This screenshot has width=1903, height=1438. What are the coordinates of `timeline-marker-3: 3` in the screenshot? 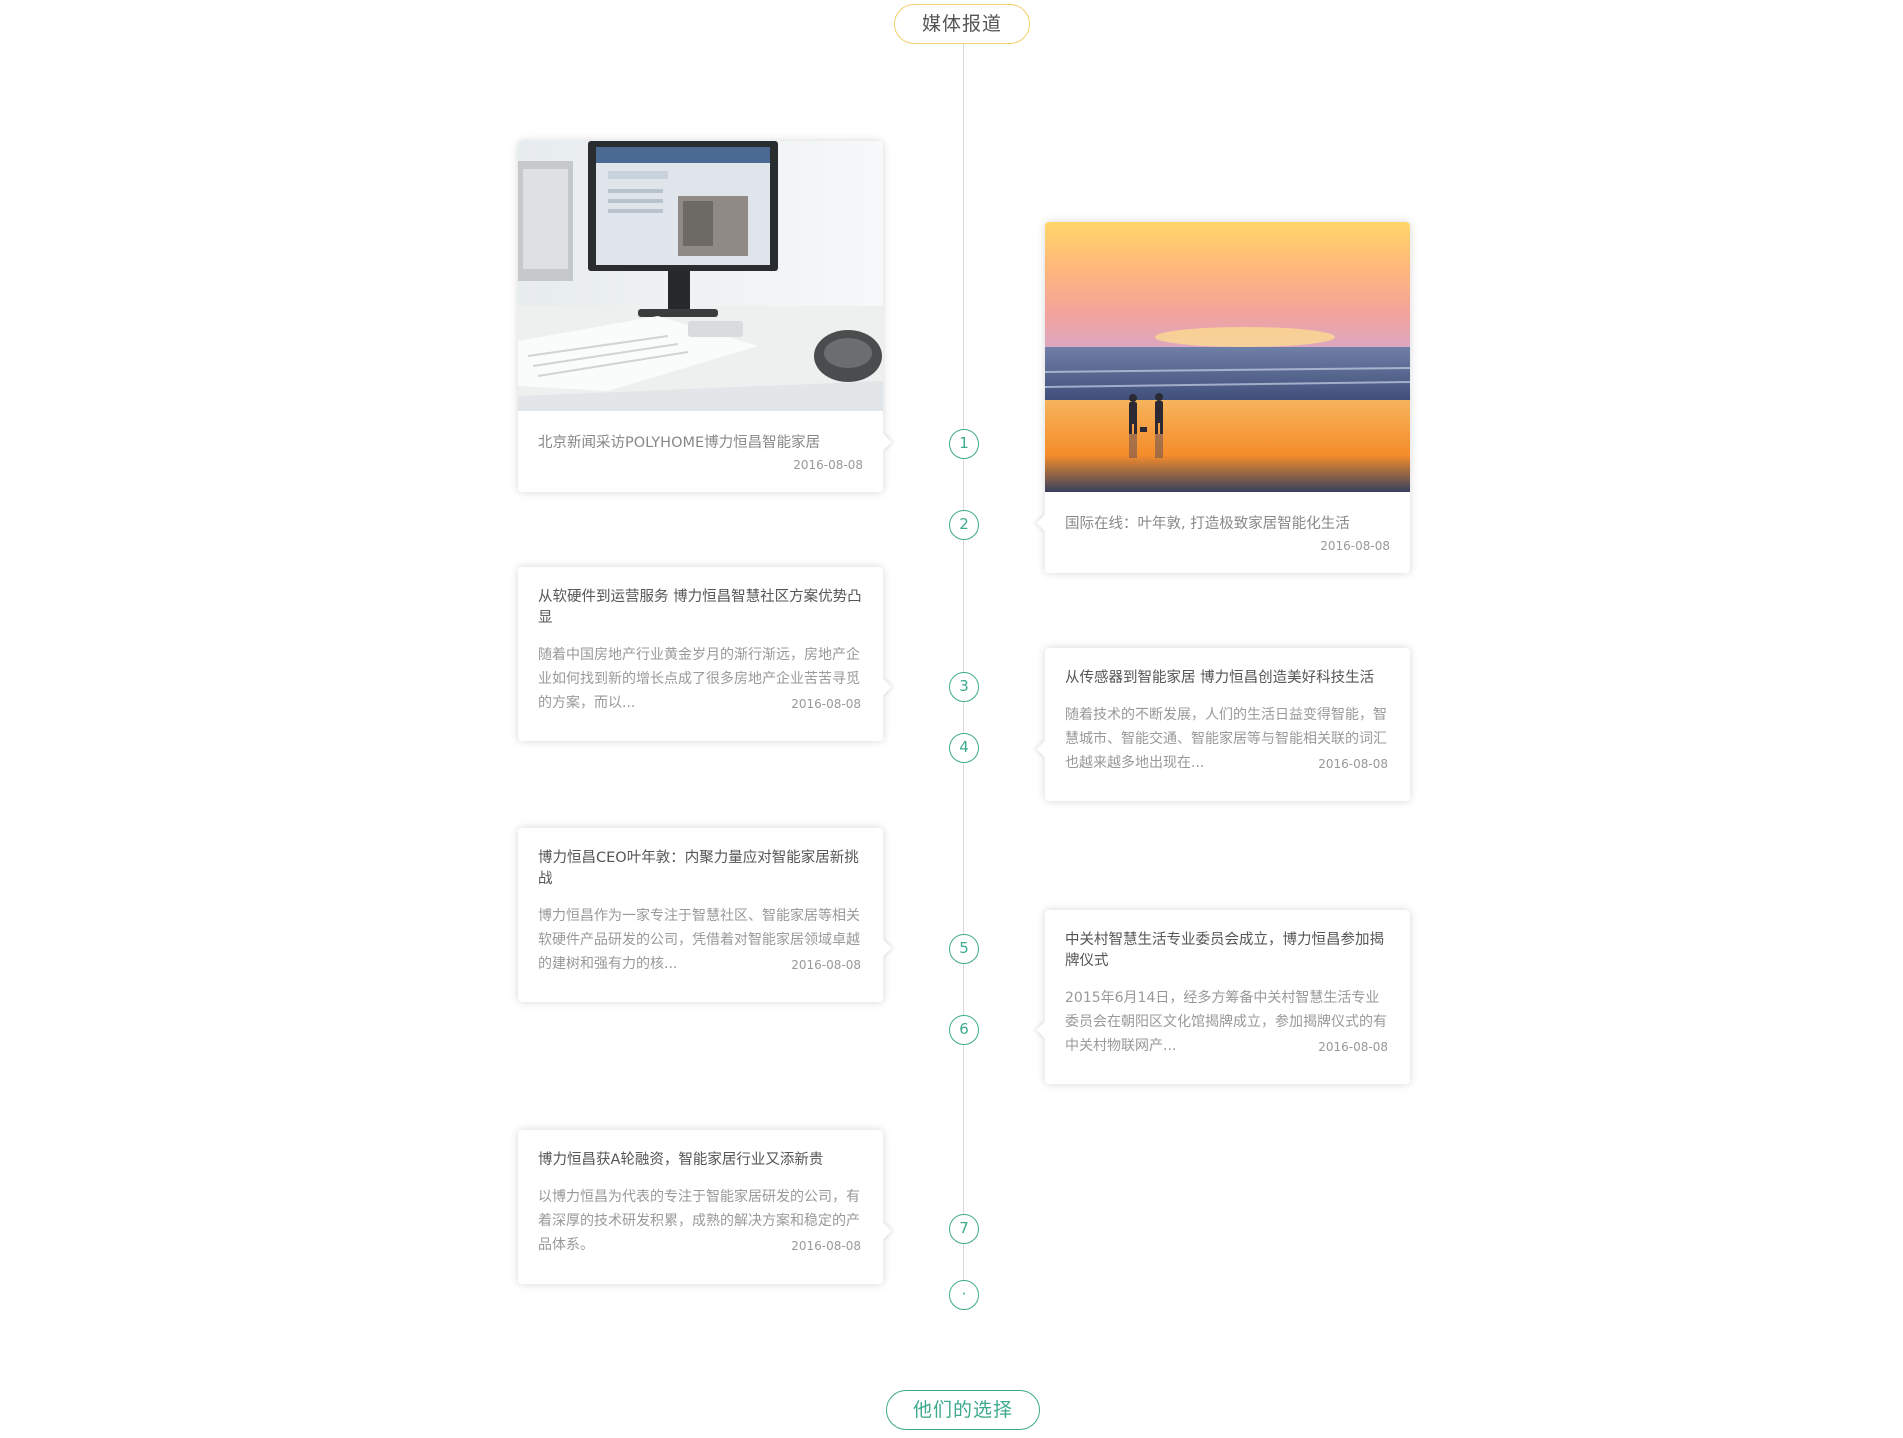 It's located at (964, 687).